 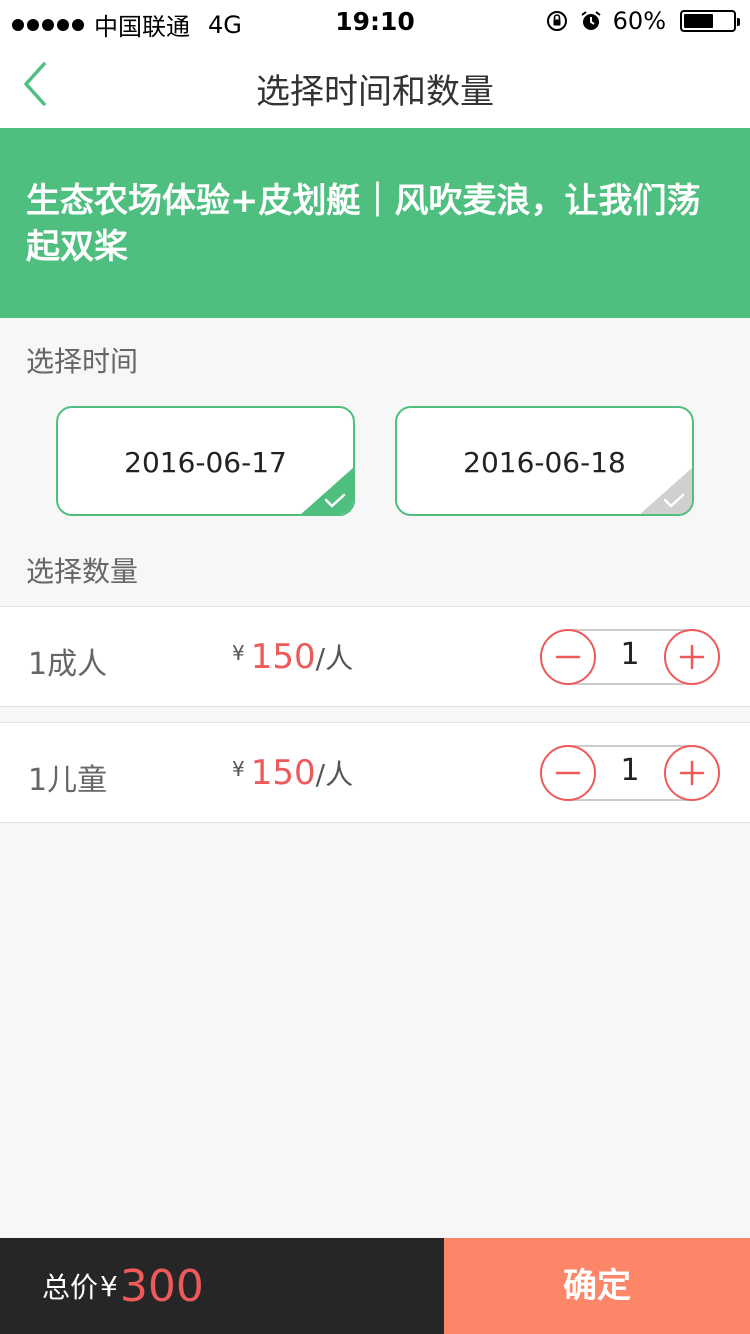 What do you see at coordinates (82, 361) in the screenshot?
I see `select-time-label: 选择时间` at bounding box center [82, 361].